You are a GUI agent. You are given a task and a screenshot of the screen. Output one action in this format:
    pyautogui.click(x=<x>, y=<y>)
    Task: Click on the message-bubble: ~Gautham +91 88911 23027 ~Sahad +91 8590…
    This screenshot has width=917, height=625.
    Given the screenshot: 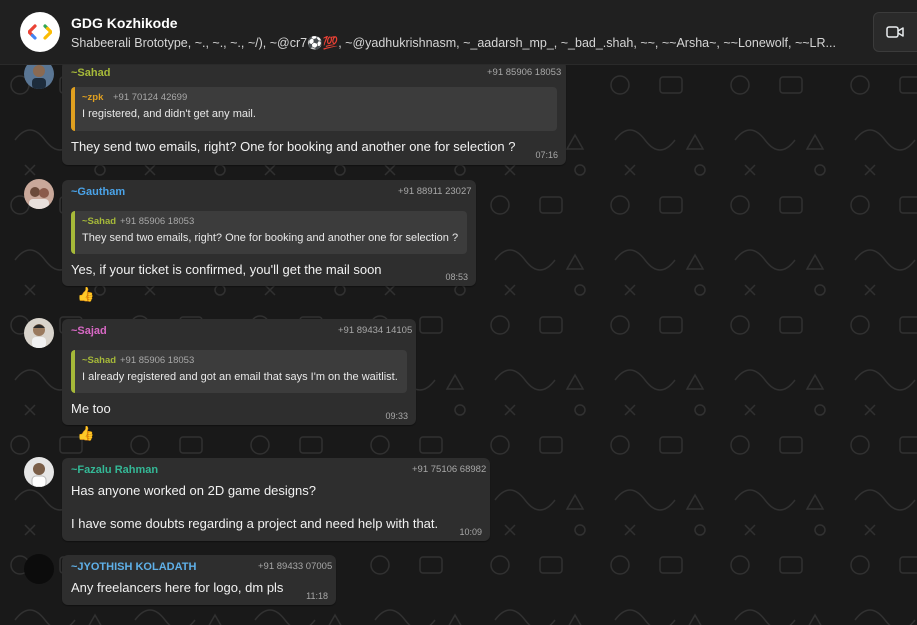 What is the action you would take?
    pyautogui.click(x=269, y=233)
    